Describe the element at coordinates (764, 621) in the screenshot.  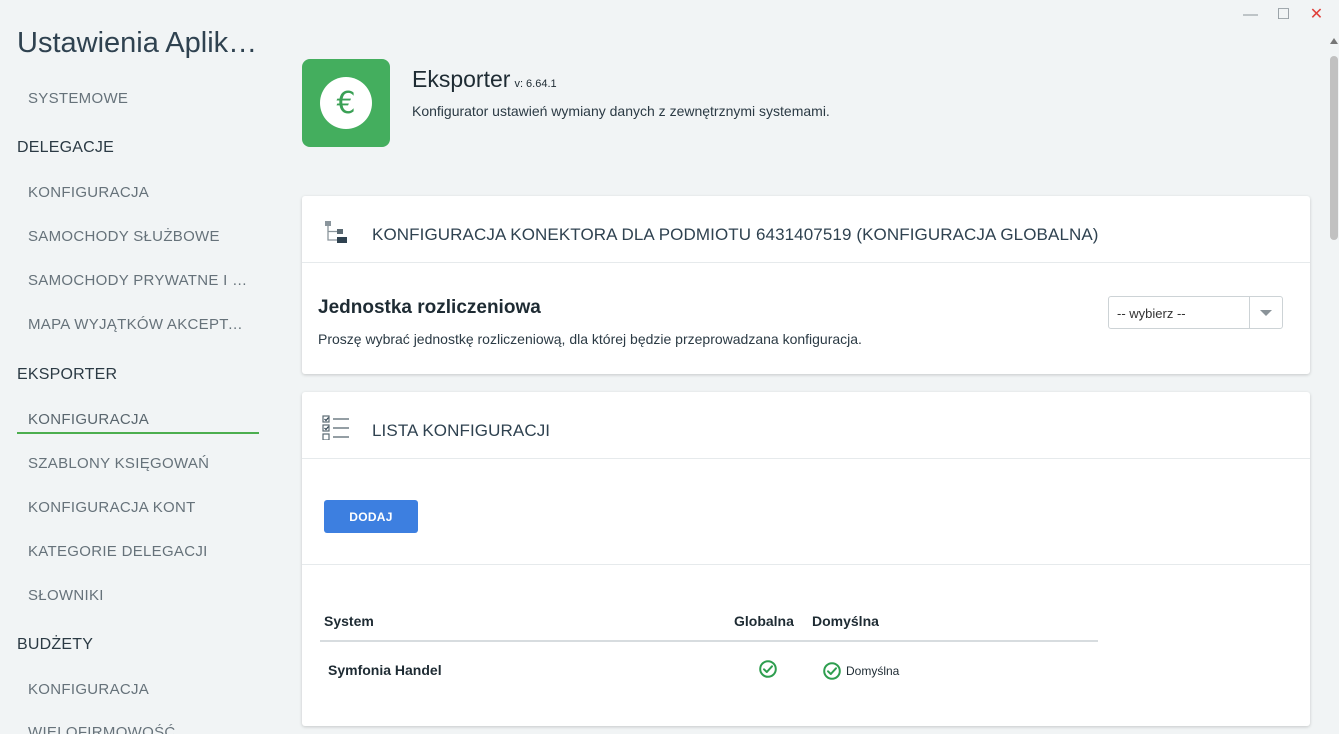
I see `column-header-globalna: Globalna` at that location.